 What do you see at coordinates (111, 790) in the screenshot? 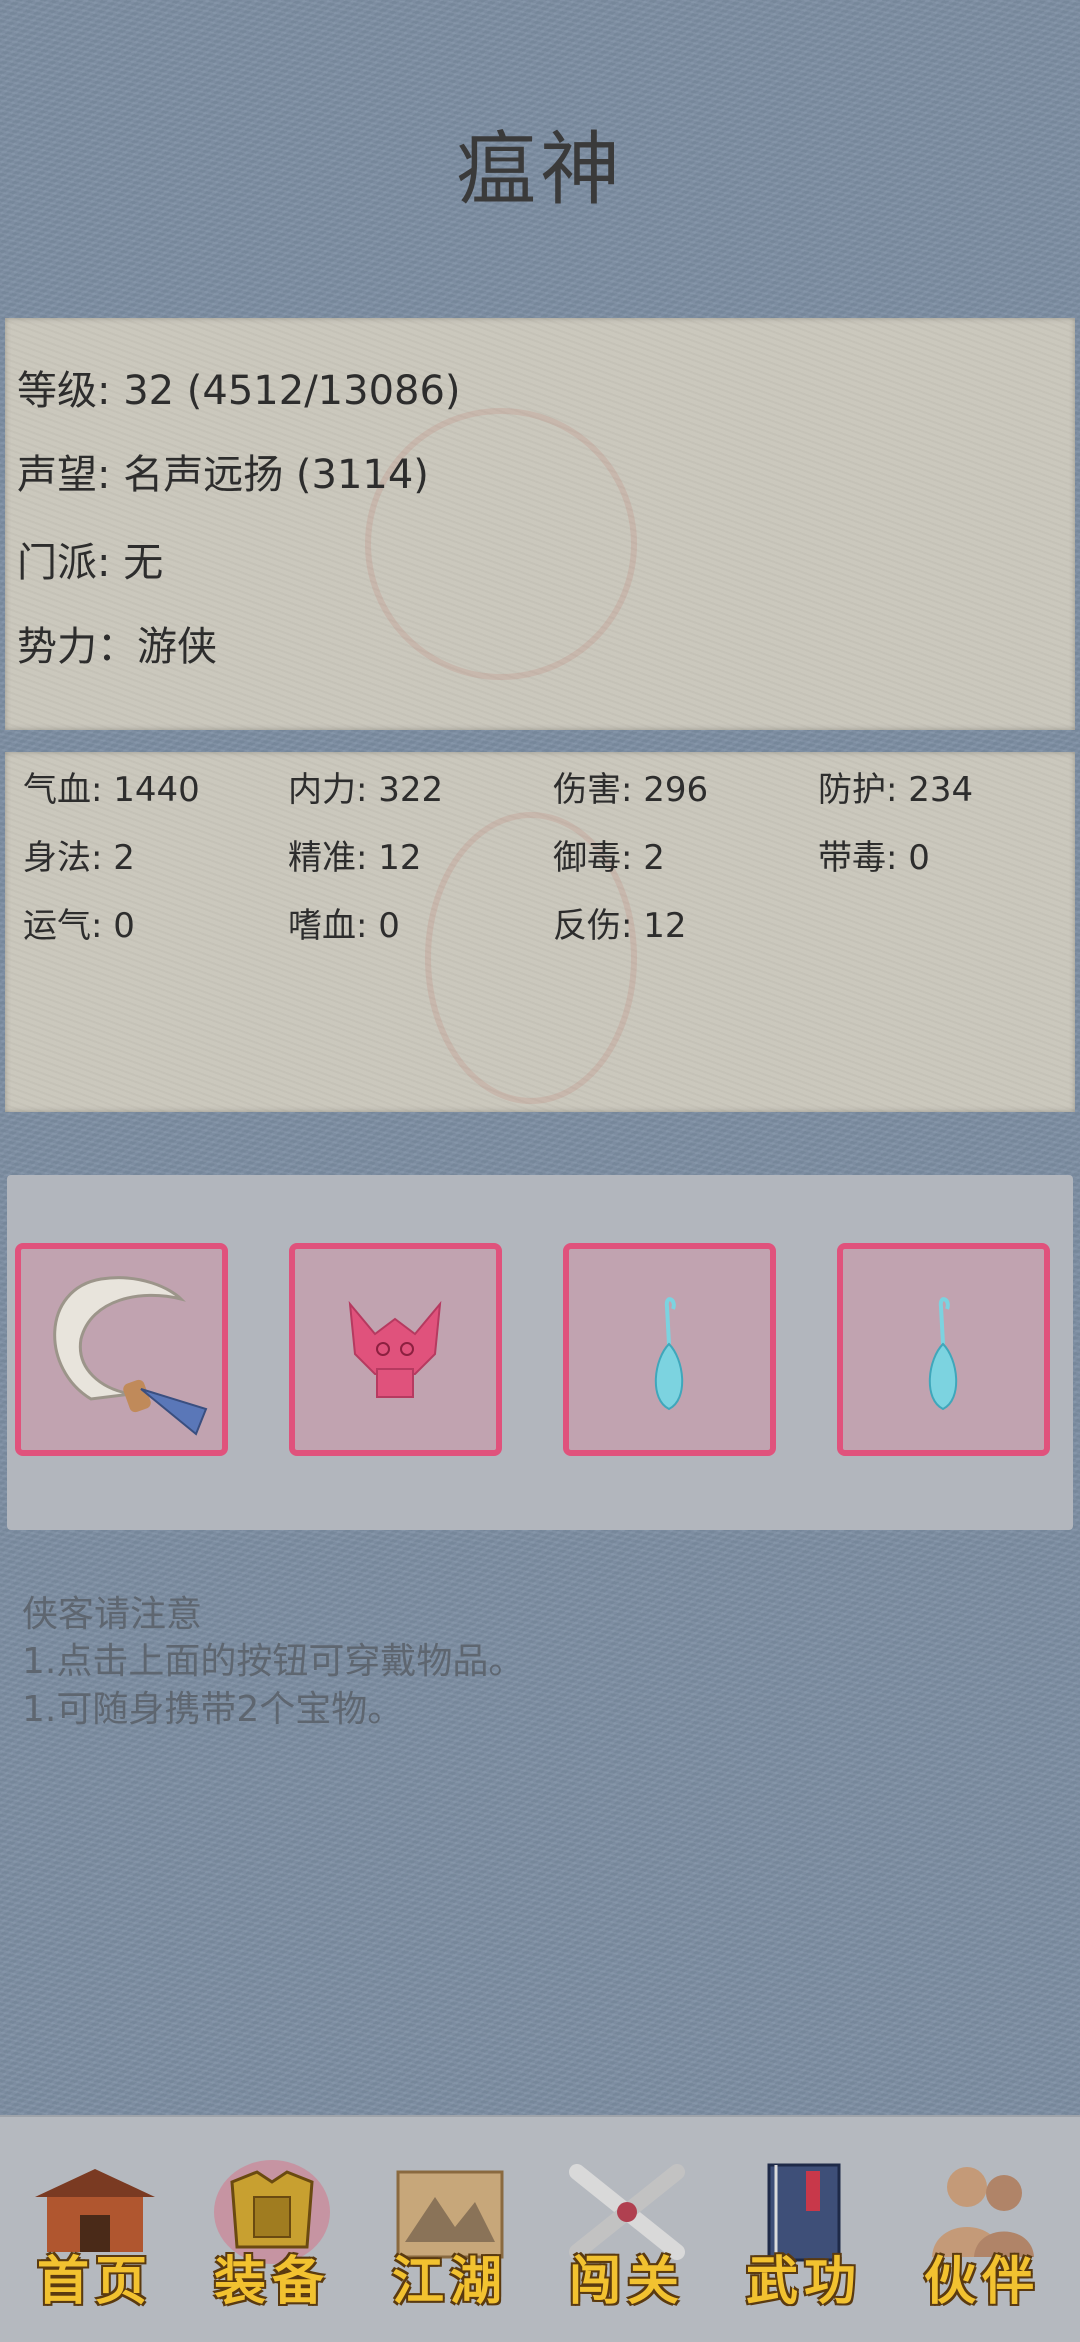
I see `stat-hp: 气血: 1440` at bounding box center [111, 790].